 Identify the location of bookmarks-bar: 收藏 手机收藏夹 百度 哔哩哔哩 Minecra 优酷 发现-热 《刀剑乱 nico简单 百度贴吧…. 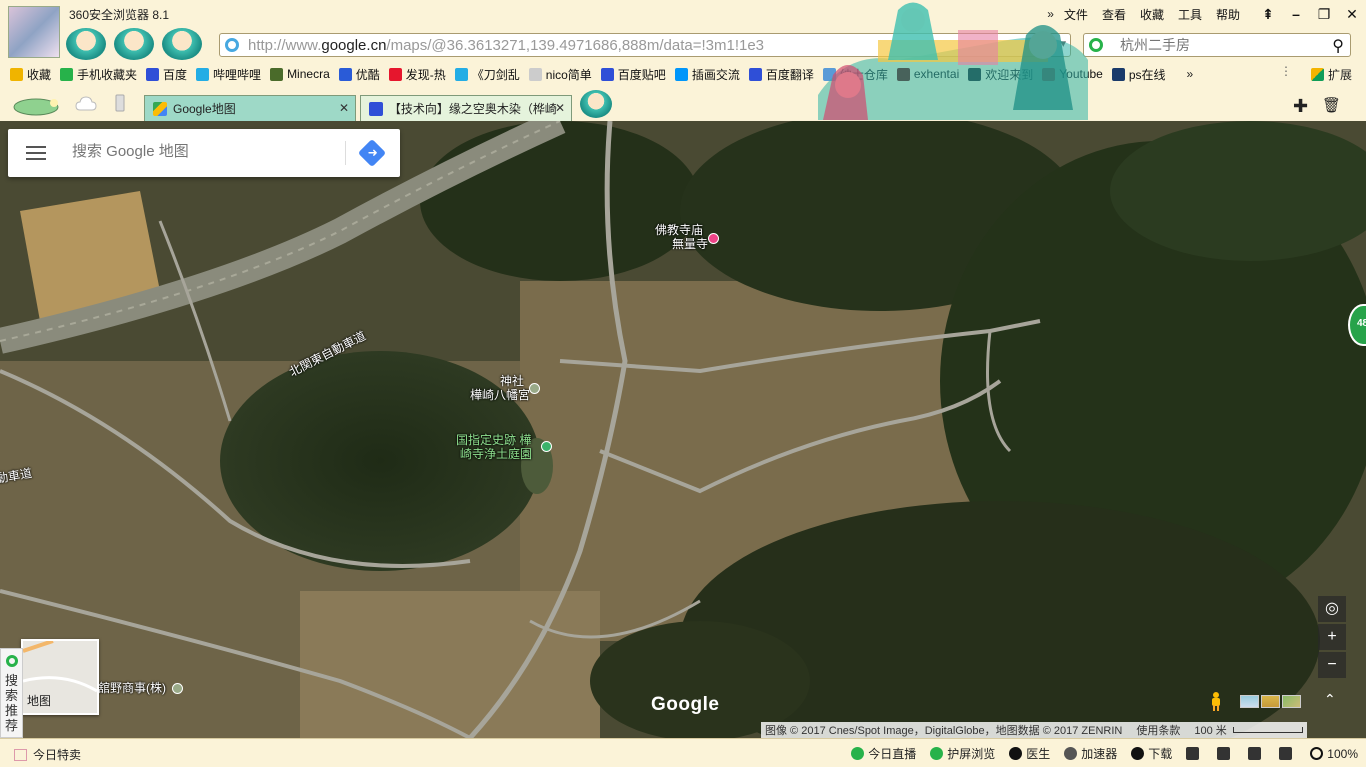
(683, 74).